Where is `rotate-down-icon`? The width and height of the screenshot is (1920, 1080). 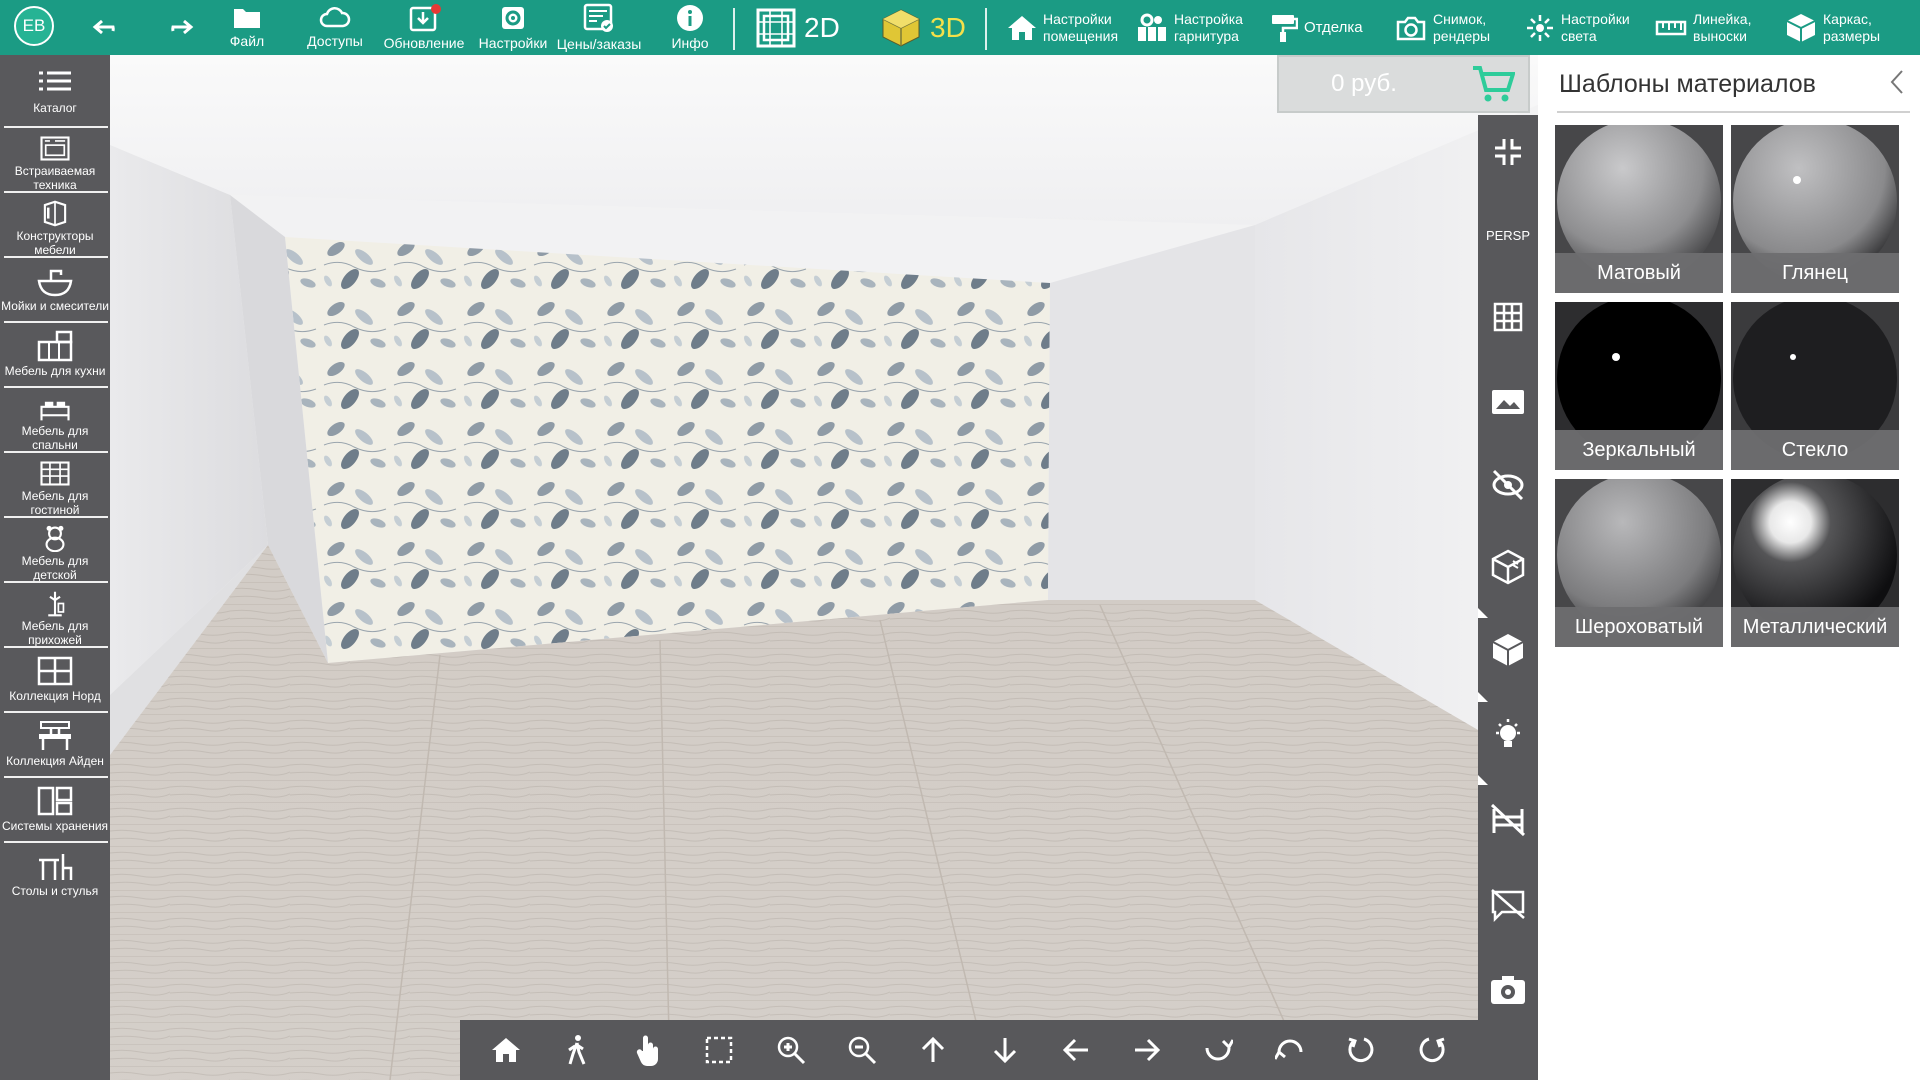
rotate-down-icon is located at coordinates (1219, 1050).